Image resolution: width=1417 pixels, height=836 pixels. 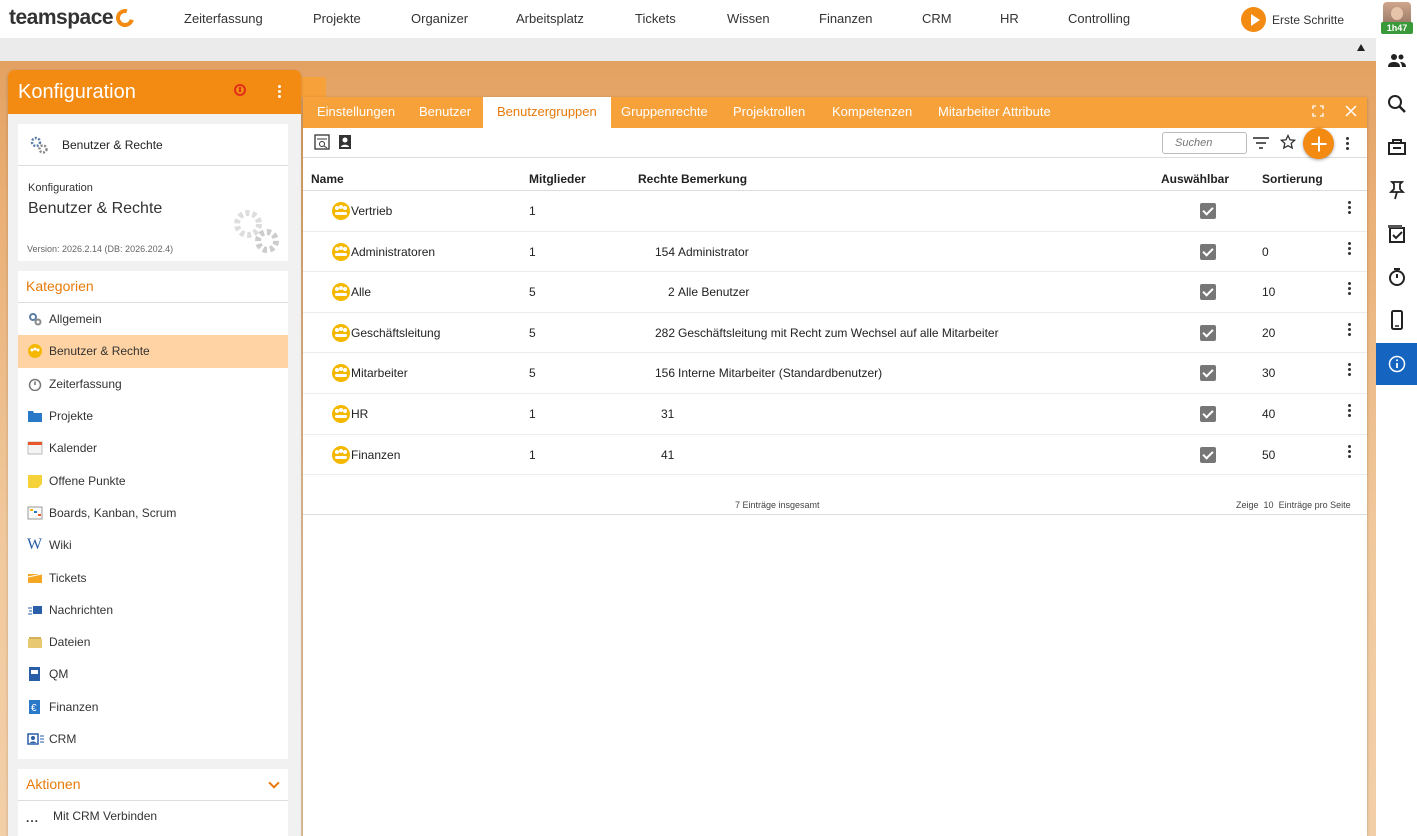 I want to click on inbox-icon, so click(x=1396, y=147).